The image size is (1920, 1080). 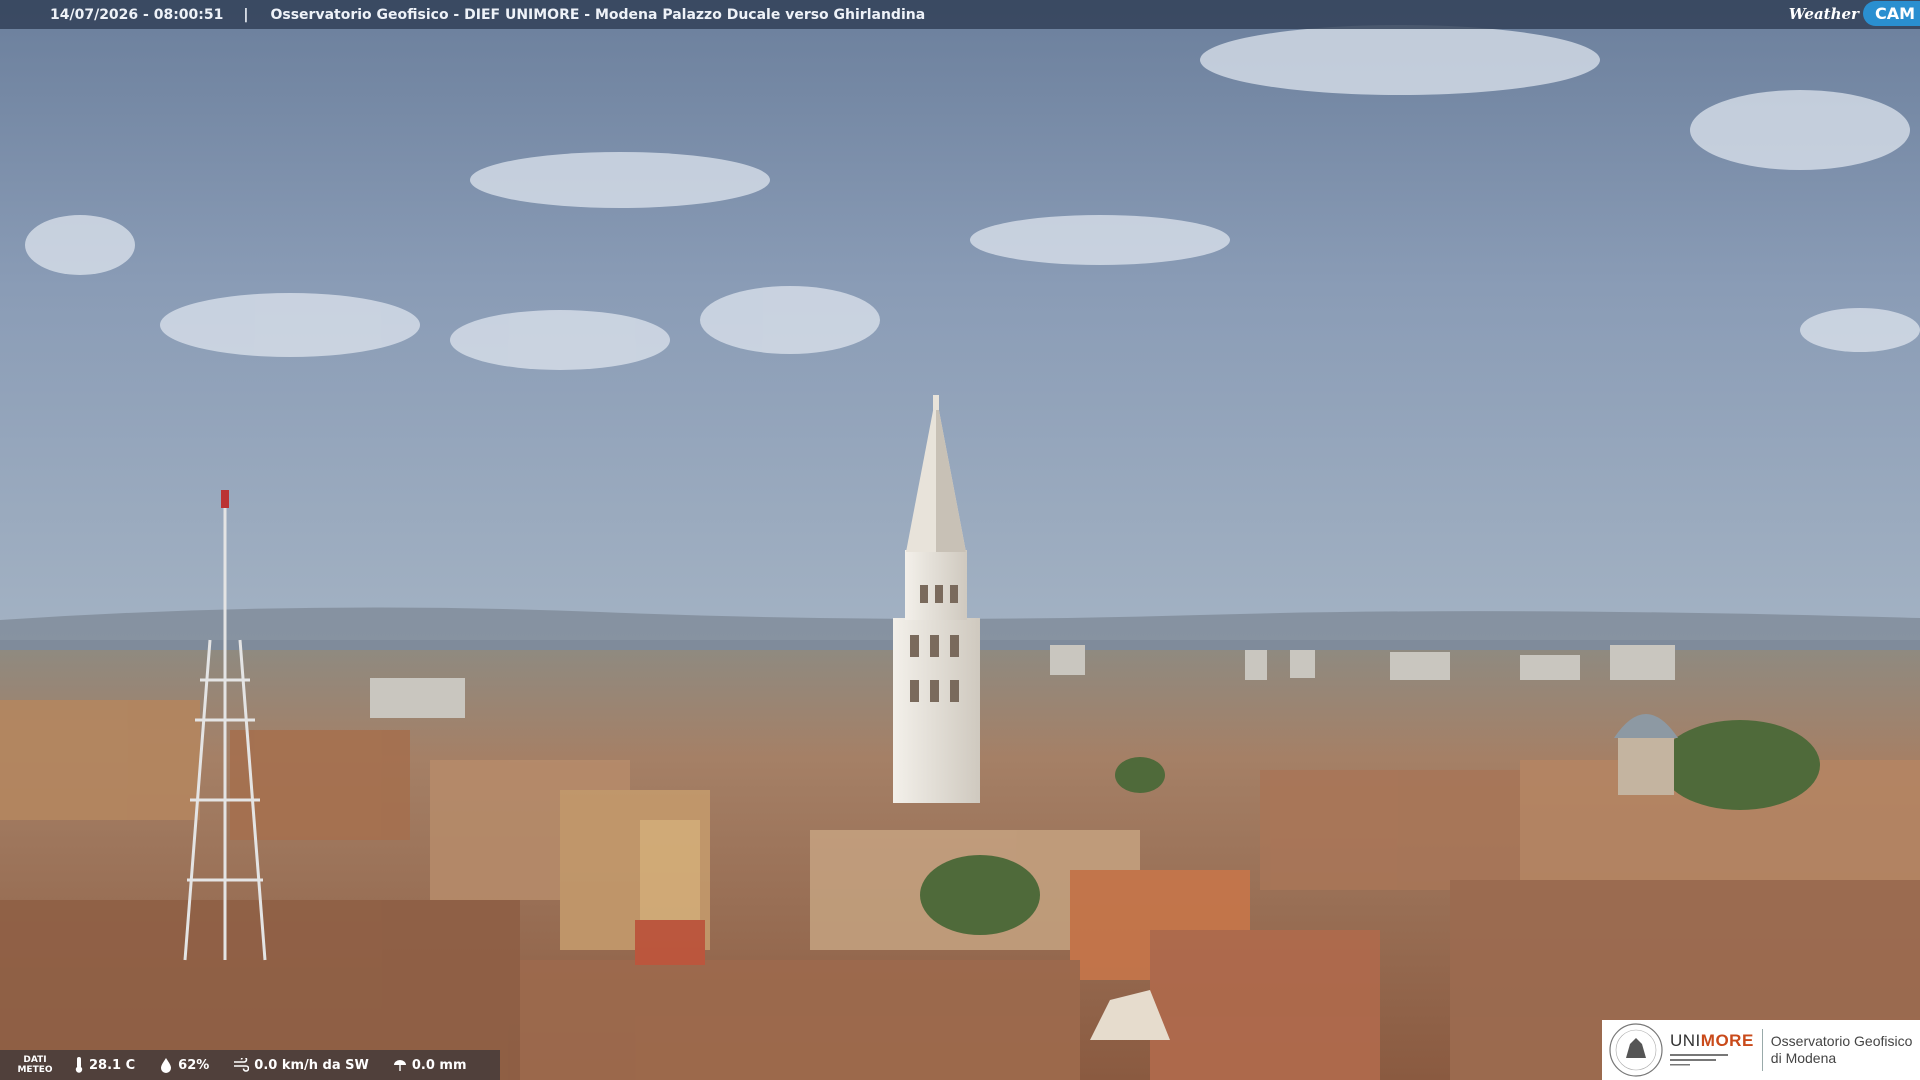 I want to click on church-dome, so click(x=1646, y=754).